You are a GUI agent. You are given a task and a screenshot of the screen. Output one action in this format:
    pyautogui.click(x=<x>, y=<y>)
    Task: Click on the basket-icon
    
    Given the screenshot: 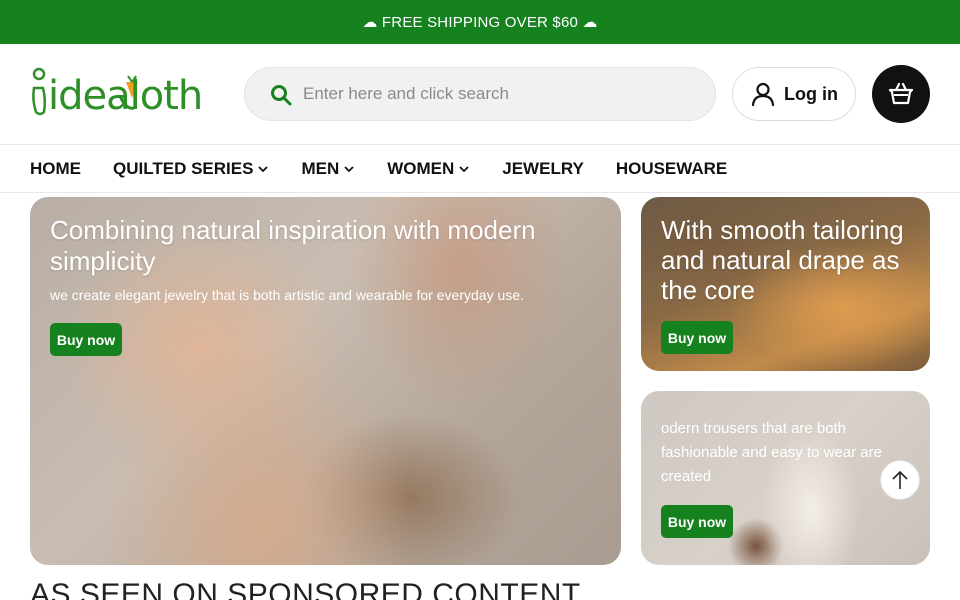 What is the action you would take?
    pyautogui.click(x=901, y=93)
    